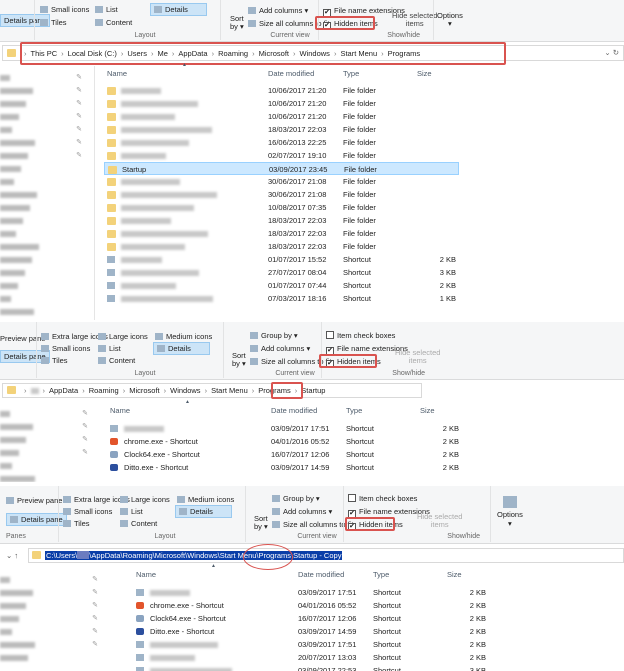 The image size is (624, 671). Describe the element at coordinates (281, 298) in the screenshot. I see `file-row: 07/03/2017 18:16 Shortcut 1 KB` at that location.